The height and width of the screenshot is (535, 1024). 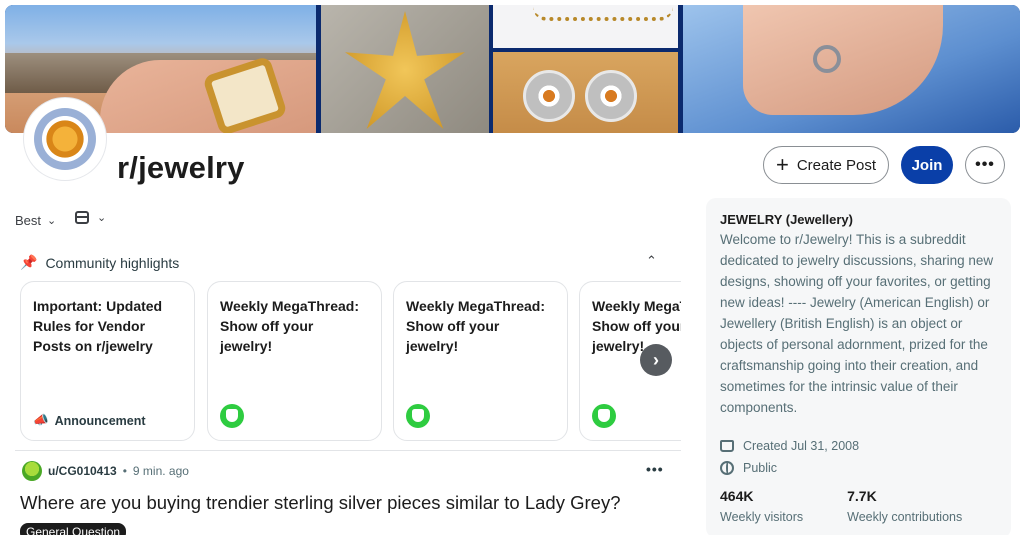 What do you see at coordinates (760, 468) in the screenshot?
I see `sidebar-visibility: Public` at bounding box center [760, 468].